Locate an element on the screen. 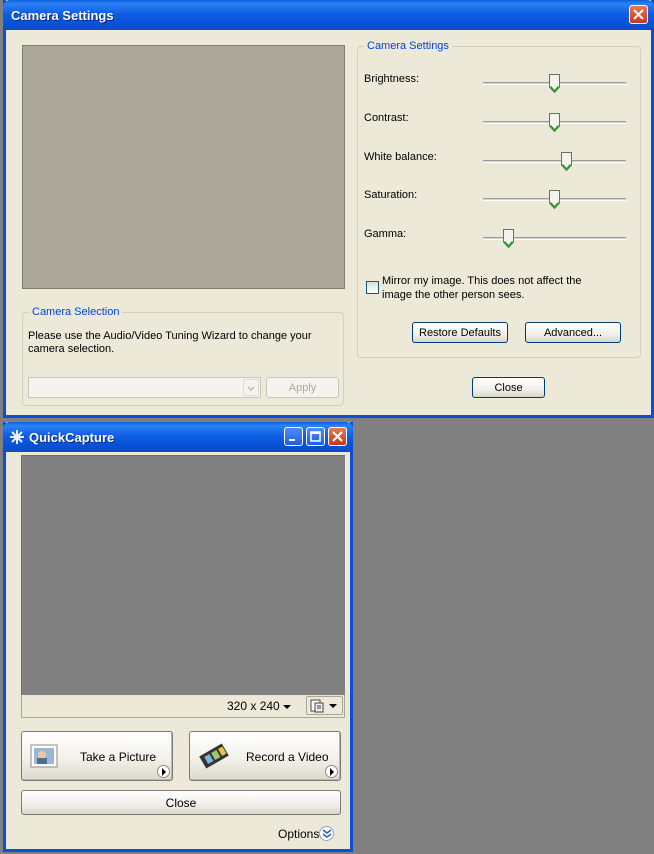 The height and width of the screenshot is (854, 654). group-title: Camera Selection is located at coordinates (76, 312).